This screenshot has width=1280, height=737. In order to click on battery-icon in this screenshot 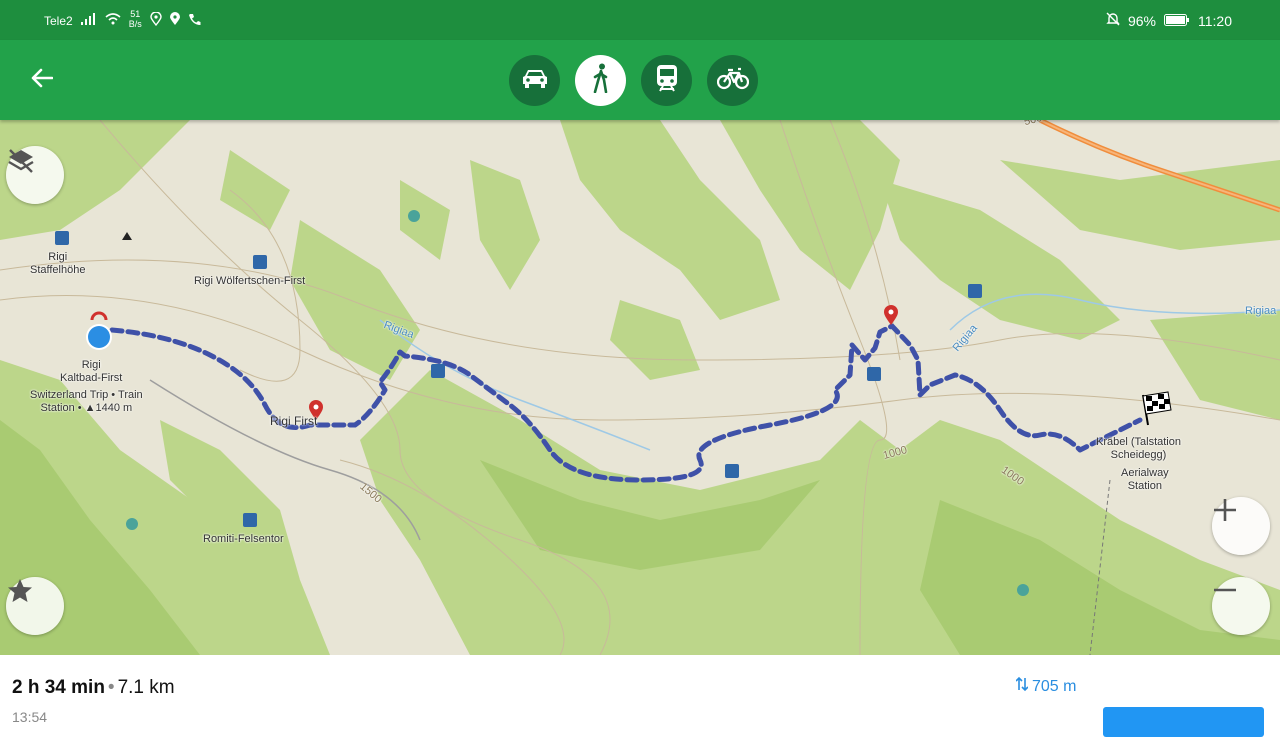, I will do `click(1177, 21)`.